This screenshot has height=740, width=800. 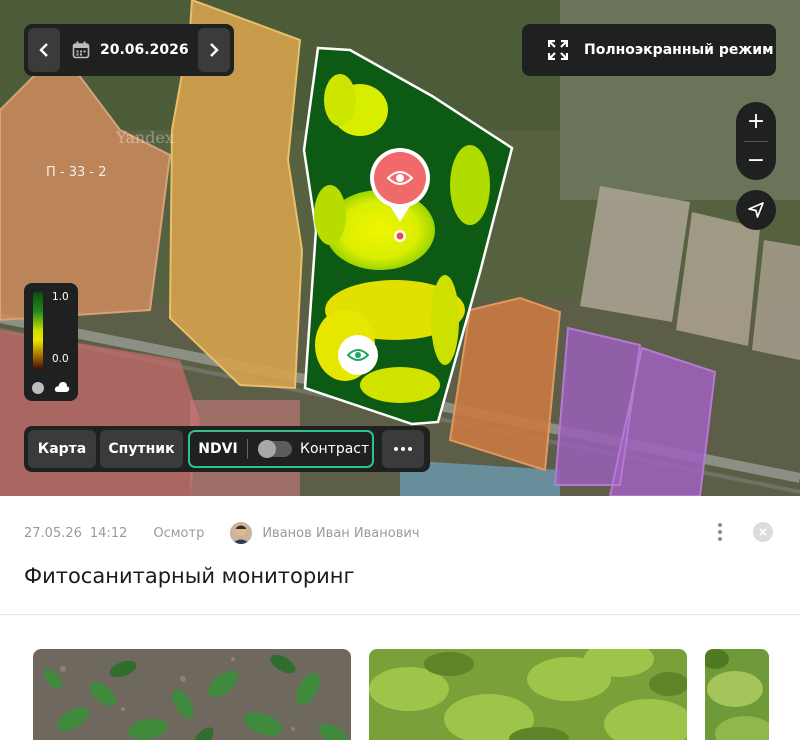 What do you see at coordinates (218, 449) in the screenshot?
I see `ndvi-layer-button: NDVI` at bounding box center [218, 449].